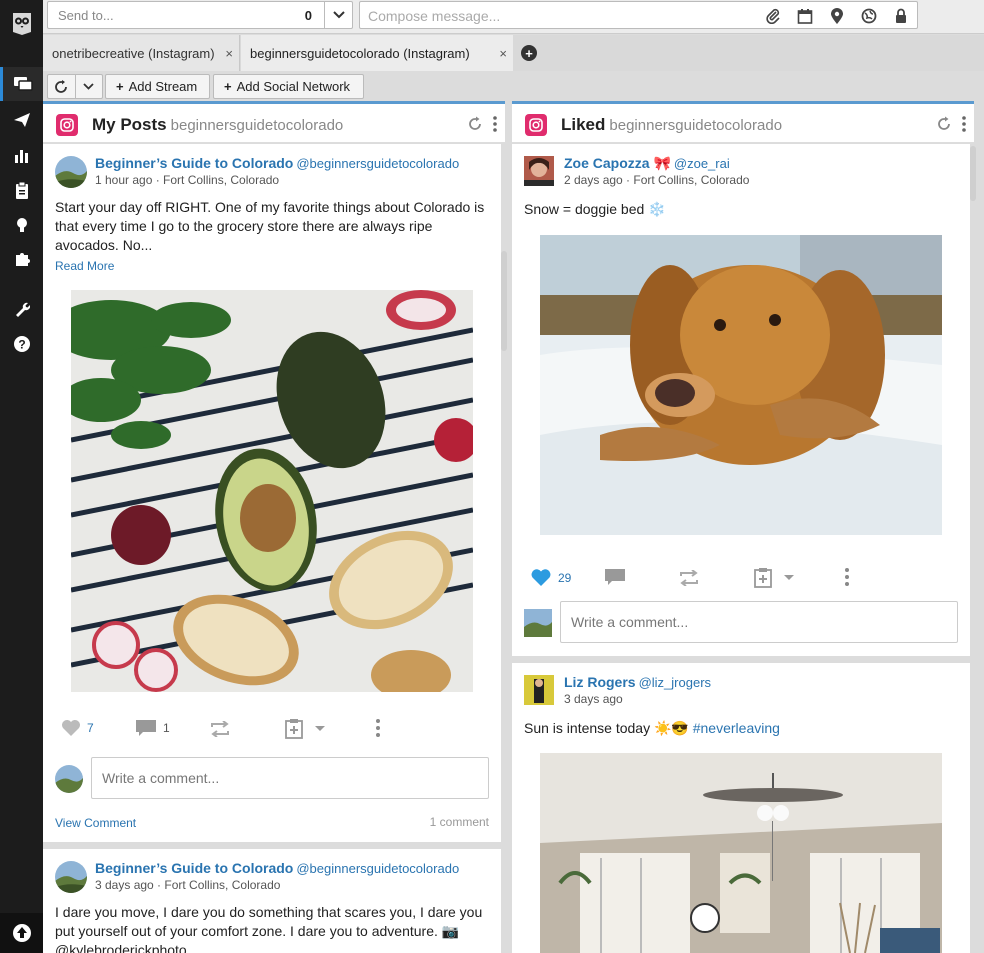 This screenshot has width=984, height=953. Describe the element at coordinates (593, 699) in the screenshot. I see `post-meta: 3 days ago` at that location.